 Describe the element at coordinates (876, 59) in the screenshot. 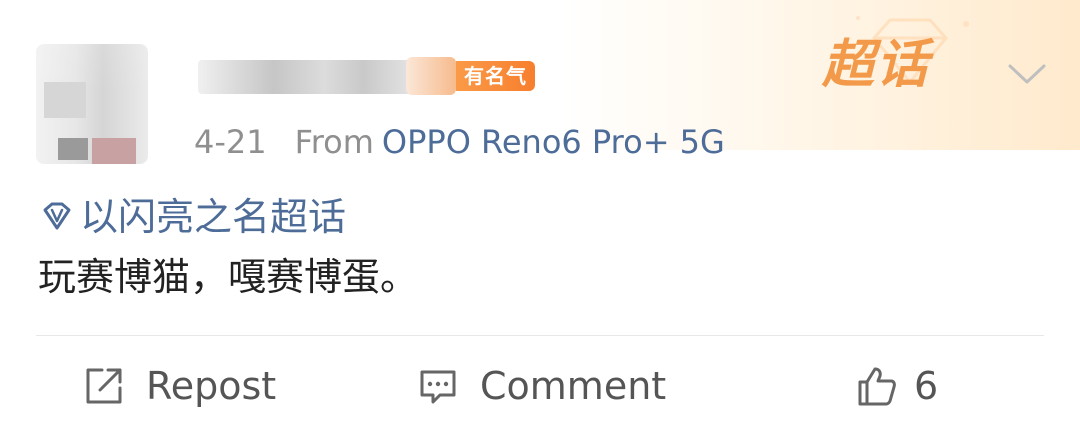

I see `super-topic-label: 超话` at that location.